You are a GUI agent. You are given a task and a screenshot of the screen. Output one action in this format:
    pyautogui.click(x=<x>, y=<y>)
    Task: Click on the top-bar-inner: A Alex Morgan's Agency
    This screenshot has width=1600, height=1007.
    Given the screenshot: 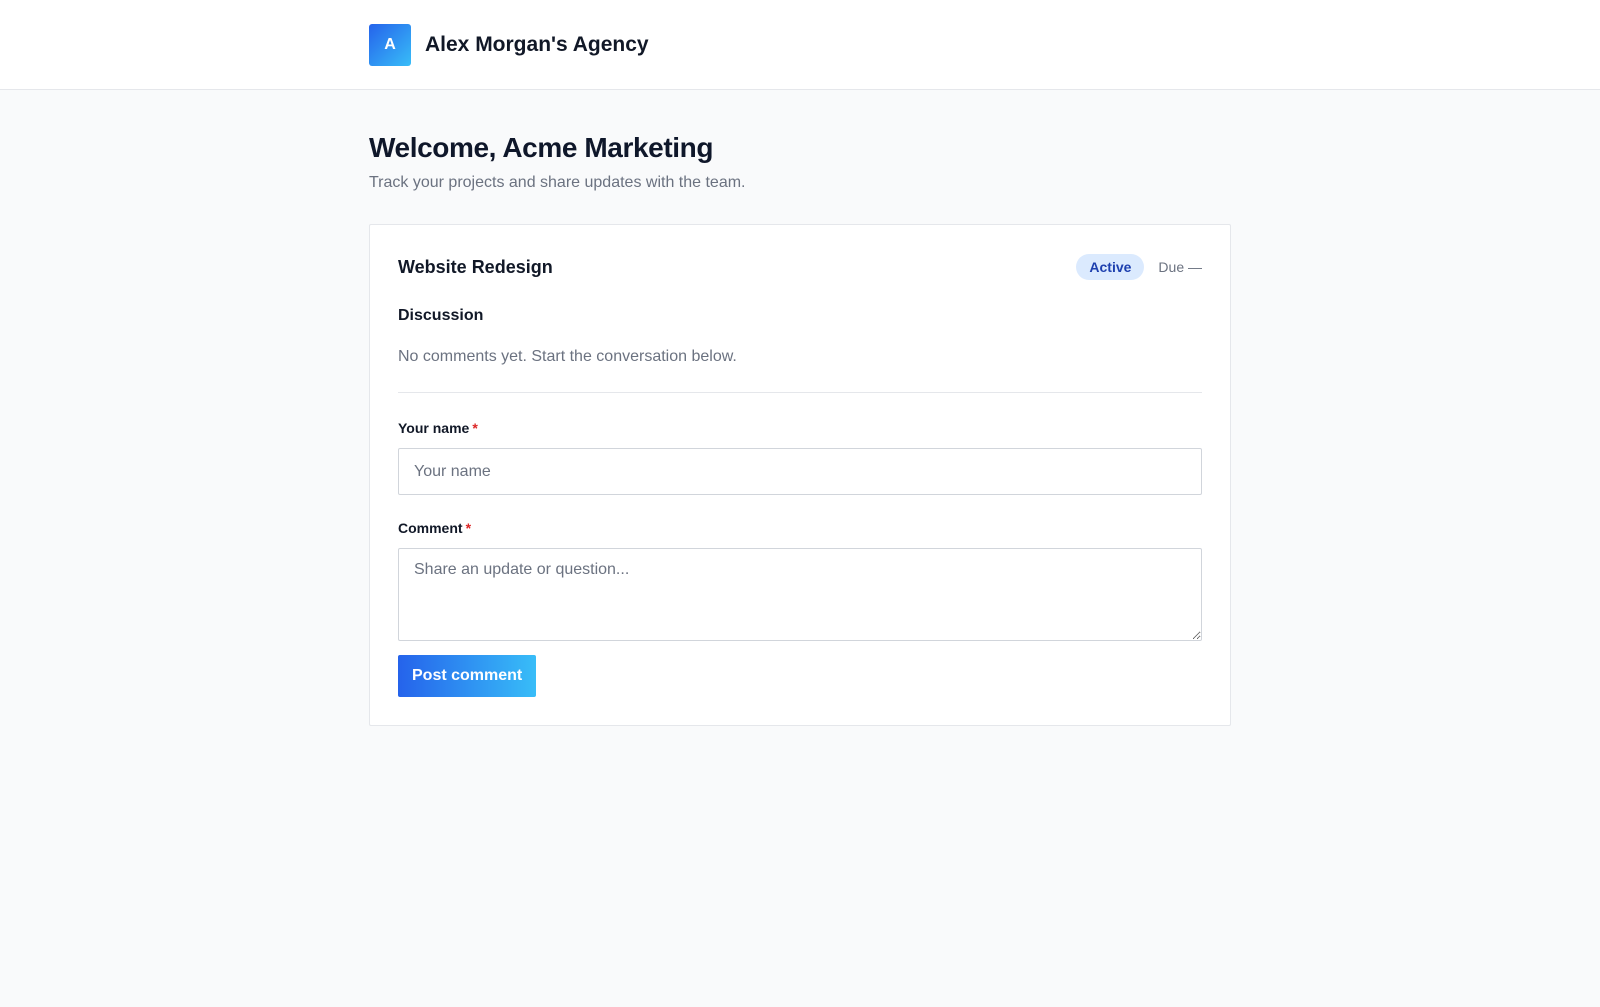 What is the action you would take?
    pyautogui.click(x=800, y=44)
    